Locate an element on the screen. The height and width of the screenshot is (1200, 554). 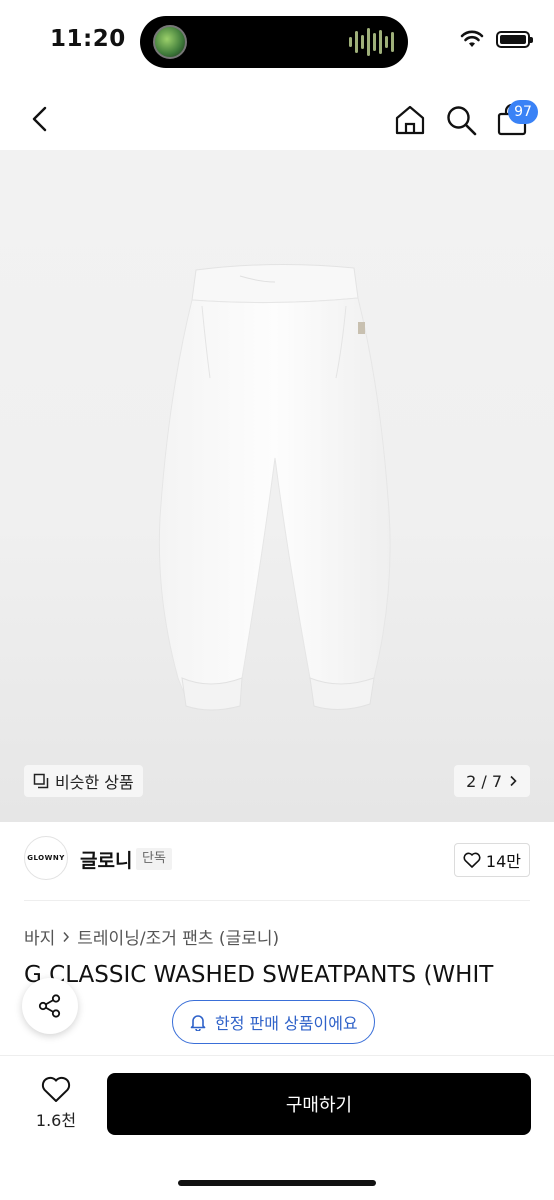
cart-count-badge: 97 is located at coordinates (523, 112).